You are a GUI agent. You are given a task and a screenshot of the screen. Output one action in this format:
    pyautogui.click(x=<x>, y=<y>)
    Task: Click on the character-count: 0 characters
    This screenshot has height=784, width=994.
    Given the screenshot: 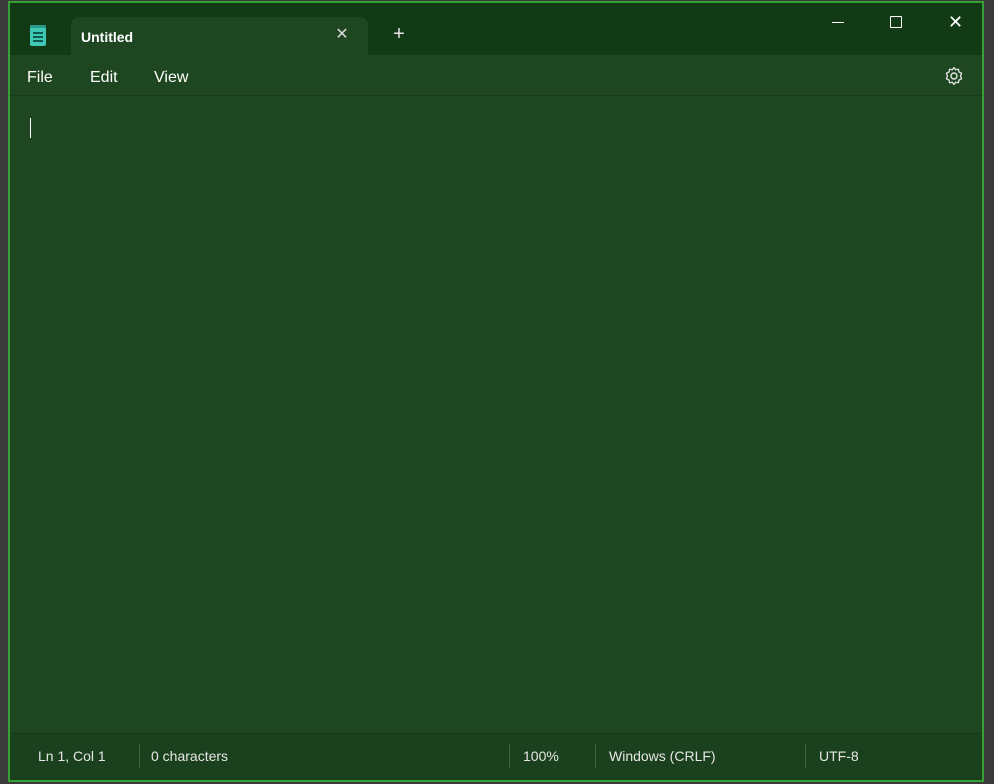 What is the action you would take?
    pyautogui.click(x=190, y=756)
    